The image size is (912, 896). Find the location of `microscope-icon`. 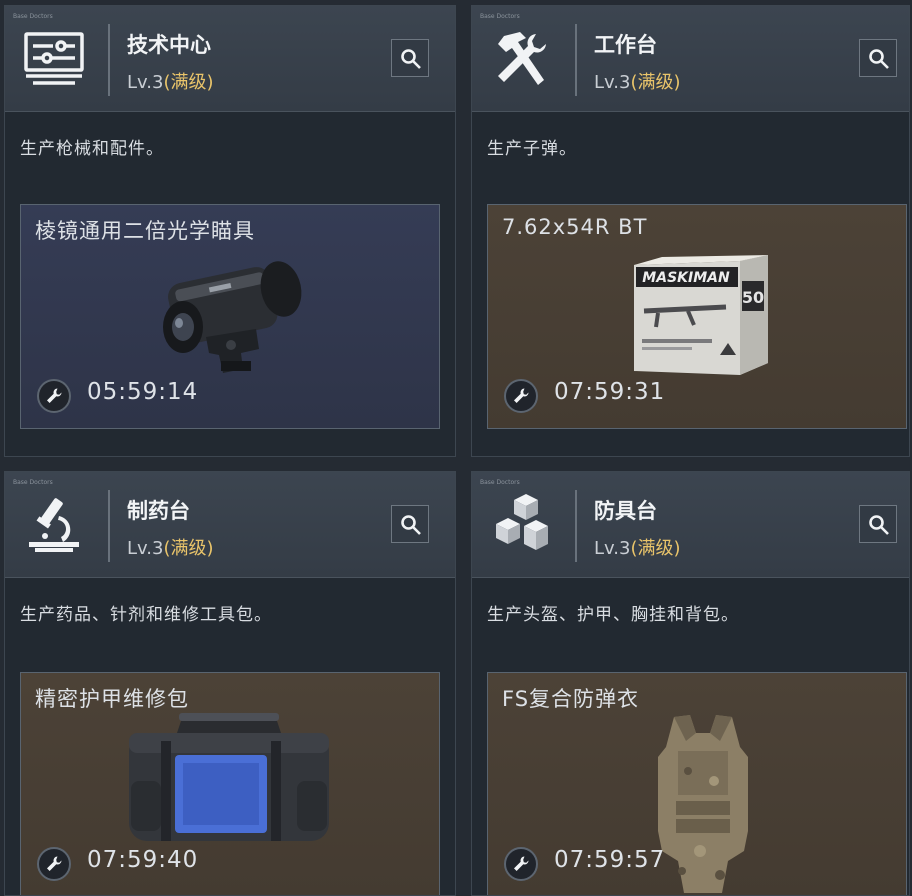

microscope-icon is located at coordinates (54, 525).